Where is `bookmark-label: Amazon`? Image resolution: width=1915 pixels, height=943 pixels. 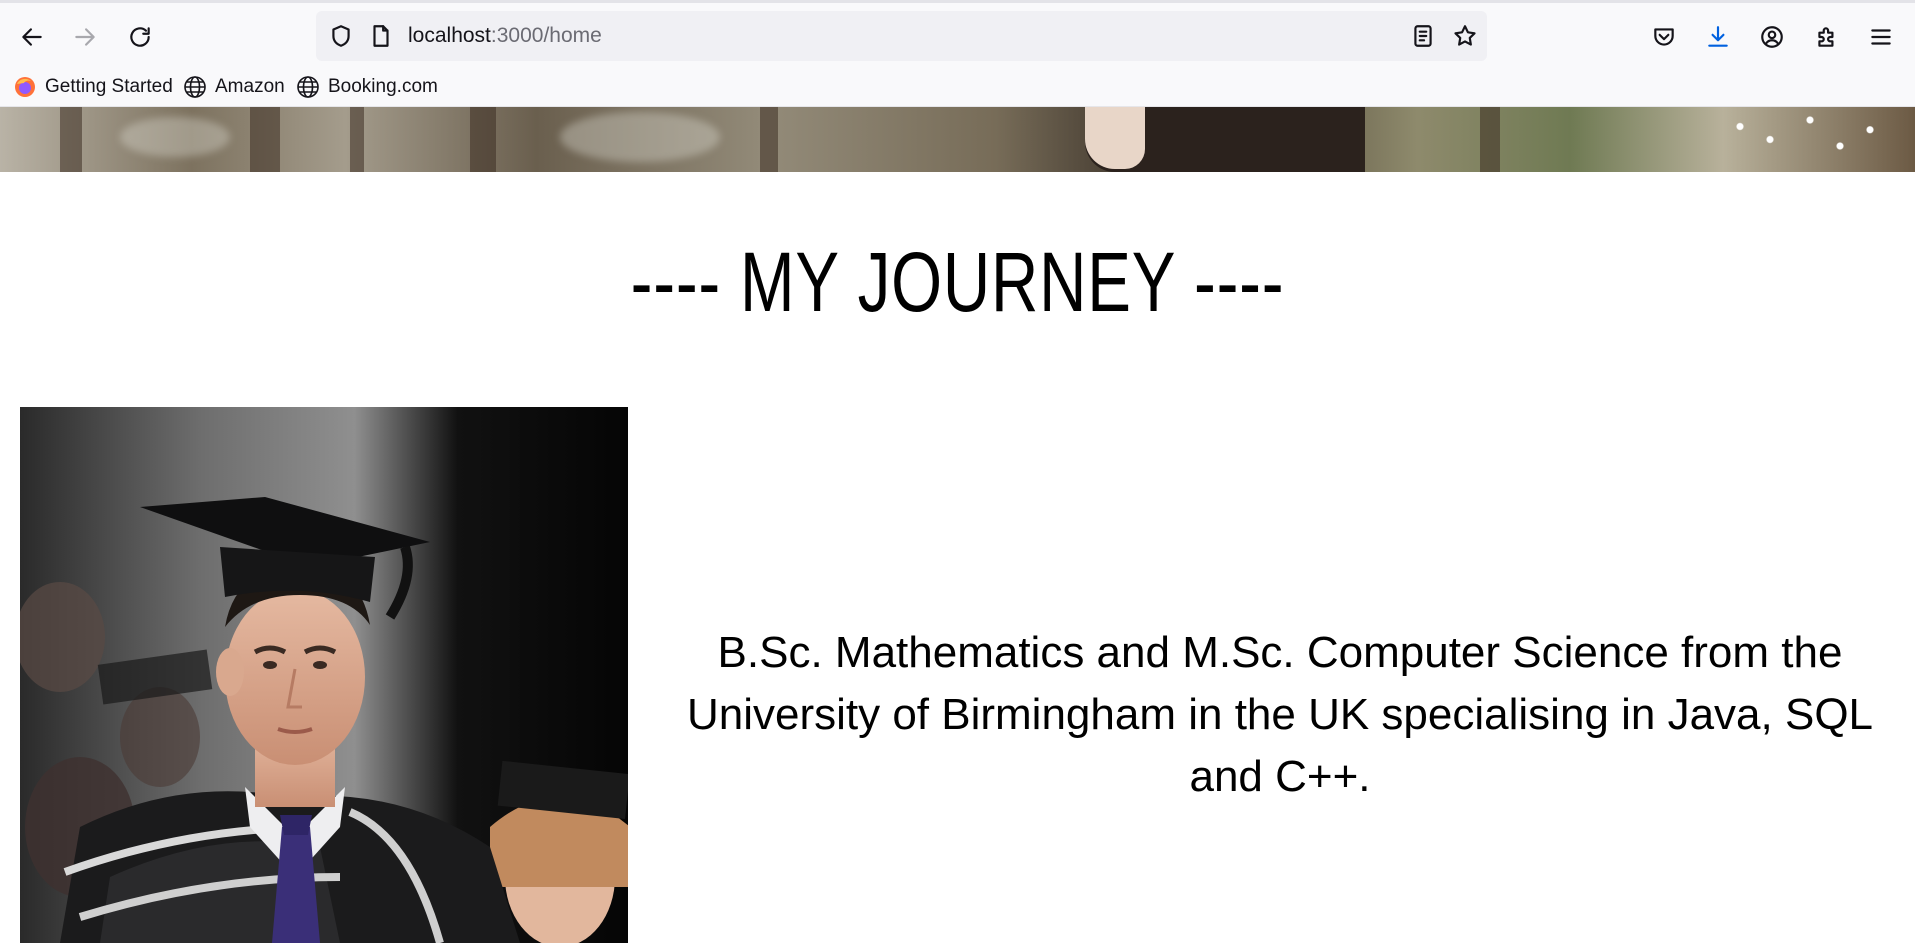
bookmark-label: Amazon is located at coordinates (250, 86).